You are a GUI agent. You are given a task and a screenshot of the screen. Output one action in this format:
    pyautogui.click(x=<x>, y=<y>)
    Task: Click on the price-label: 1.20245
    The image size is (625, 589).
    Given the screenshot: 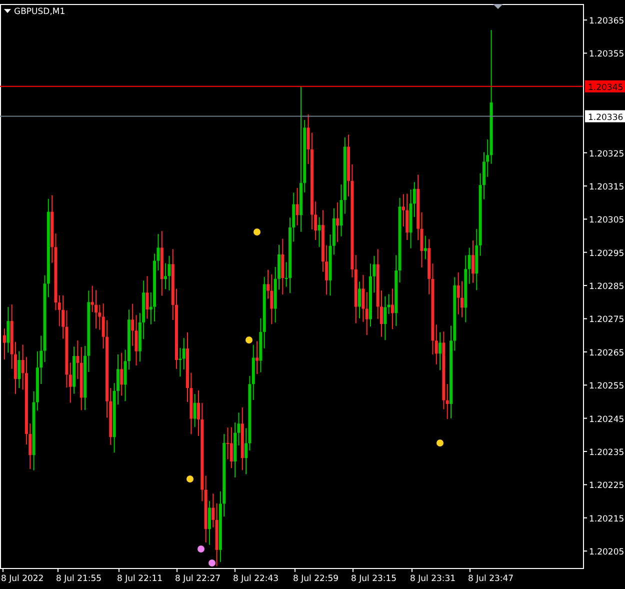 What is the action you would take?
    pyautogui.click(x=606, y=419)
    